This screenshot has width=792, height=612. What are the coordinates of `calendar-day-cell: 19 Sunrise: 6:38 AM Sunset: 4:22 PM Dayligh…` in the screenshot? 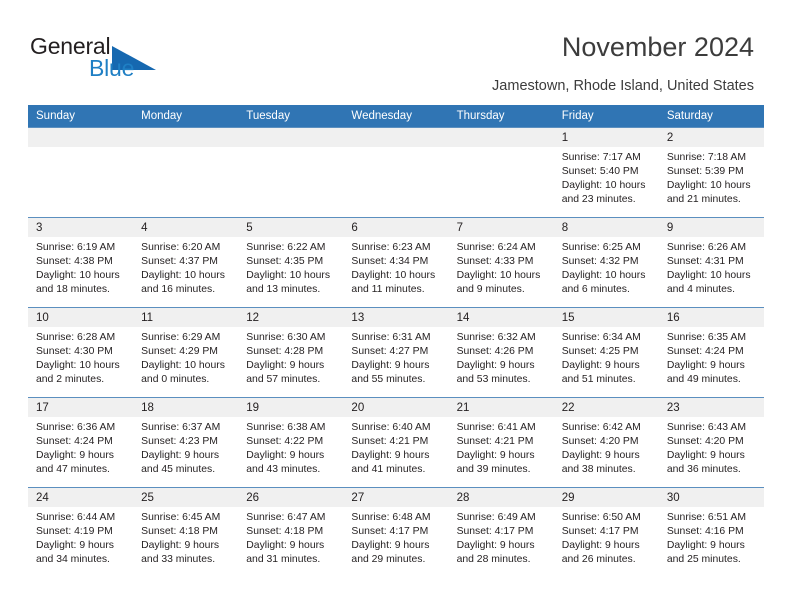 It's located at (291, 442).